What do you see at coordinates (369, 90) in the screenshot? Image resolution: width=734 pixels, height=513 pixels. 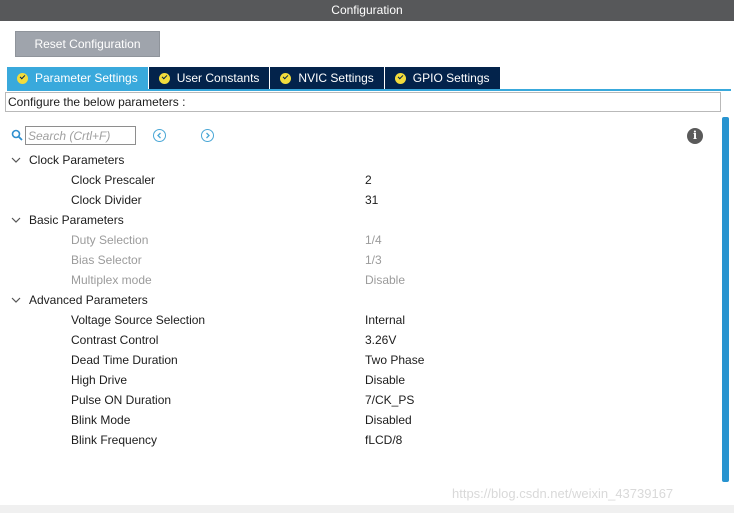 I see `tab-underline` at bounding box center [369, 90].